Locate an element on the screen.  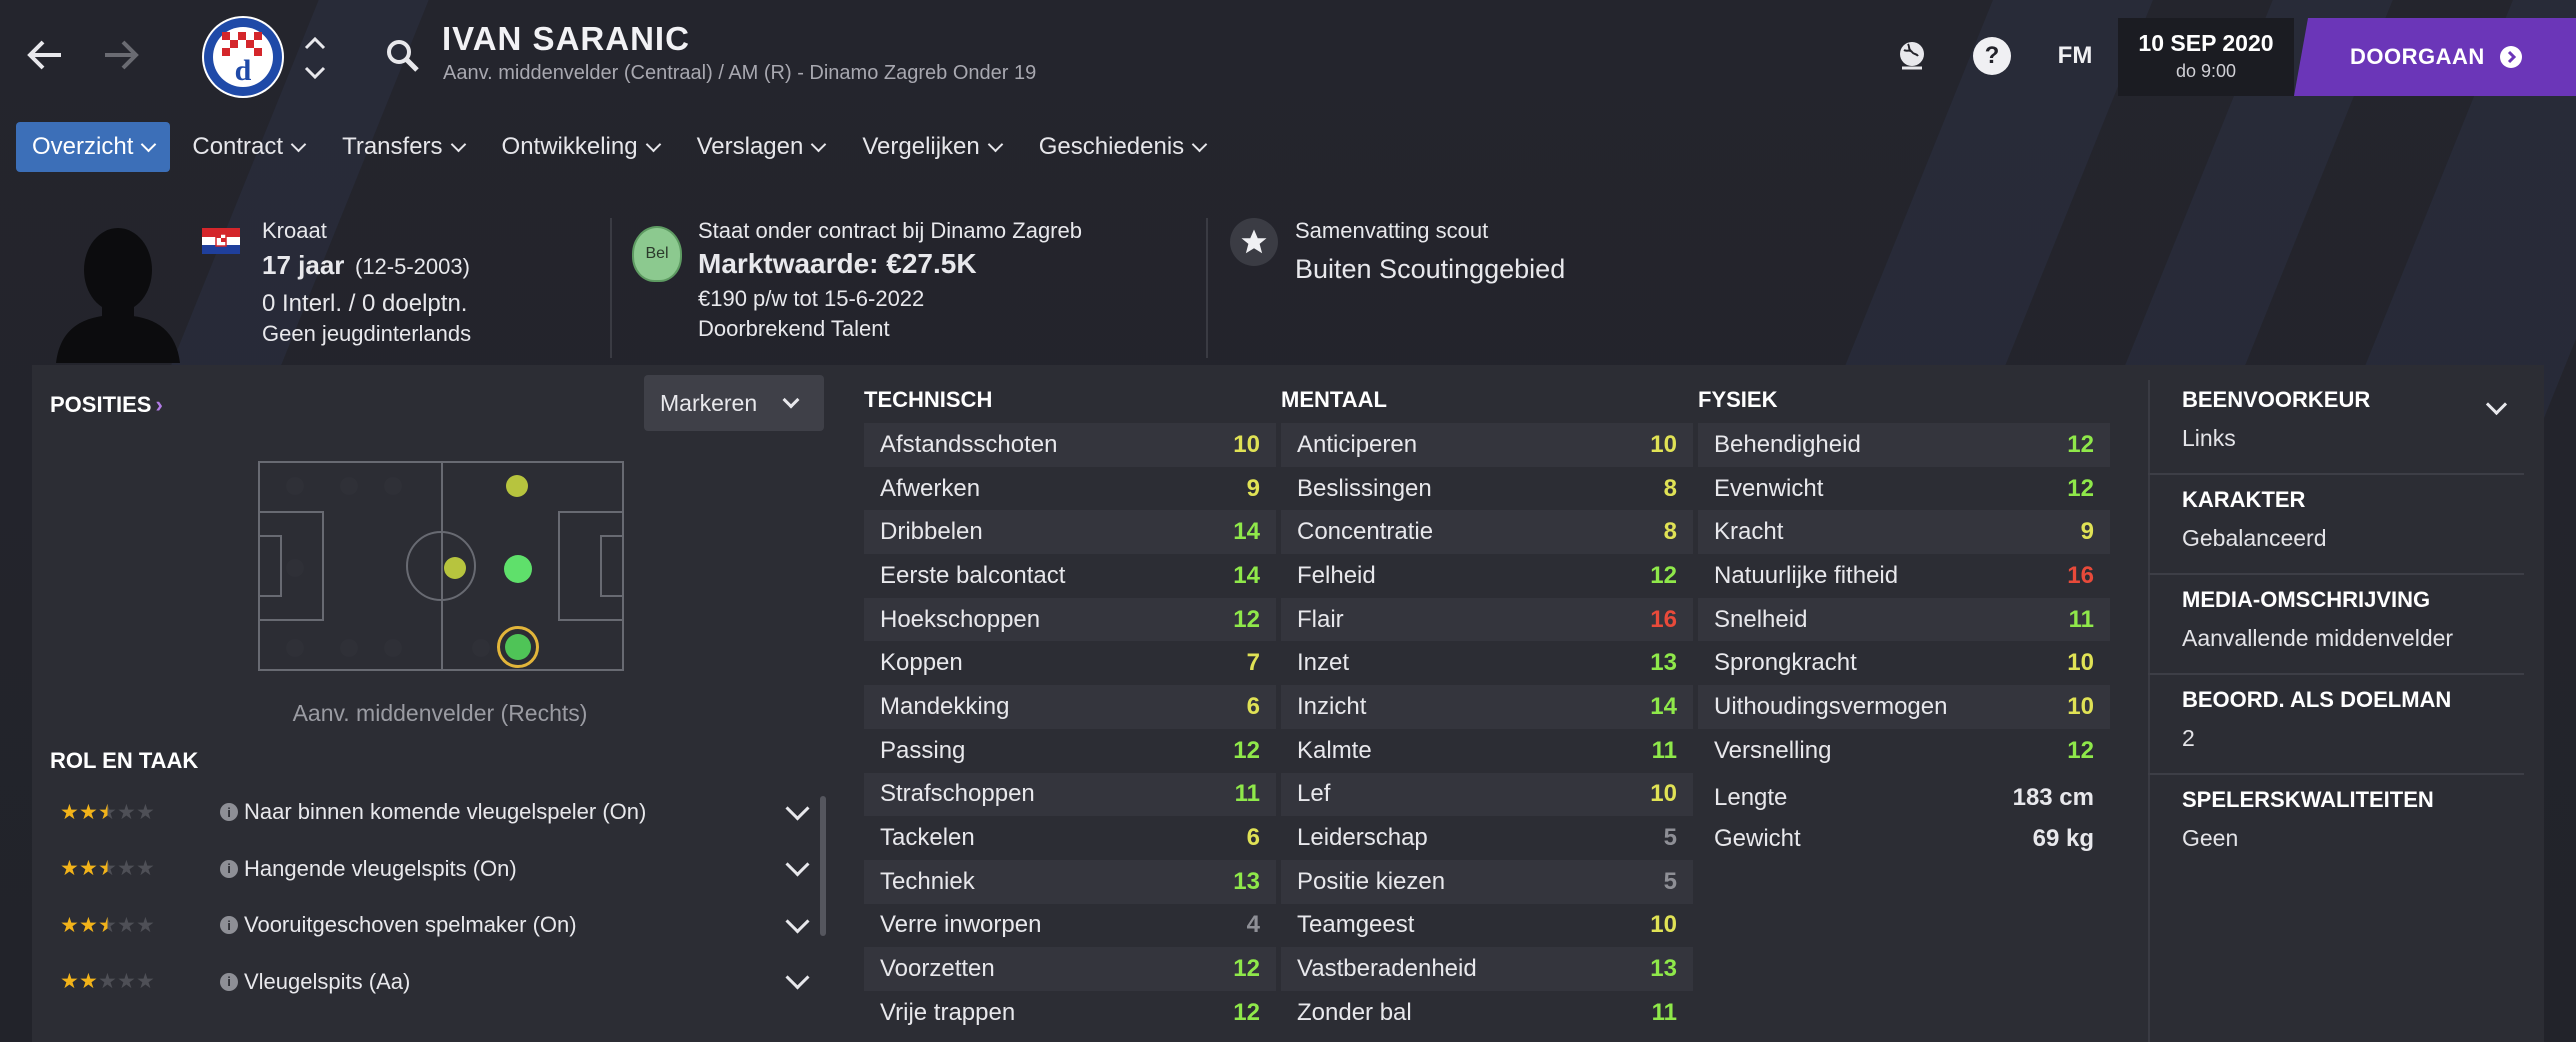
tab-vergelijken: Vergelijken is located at coordinates (931, 147).